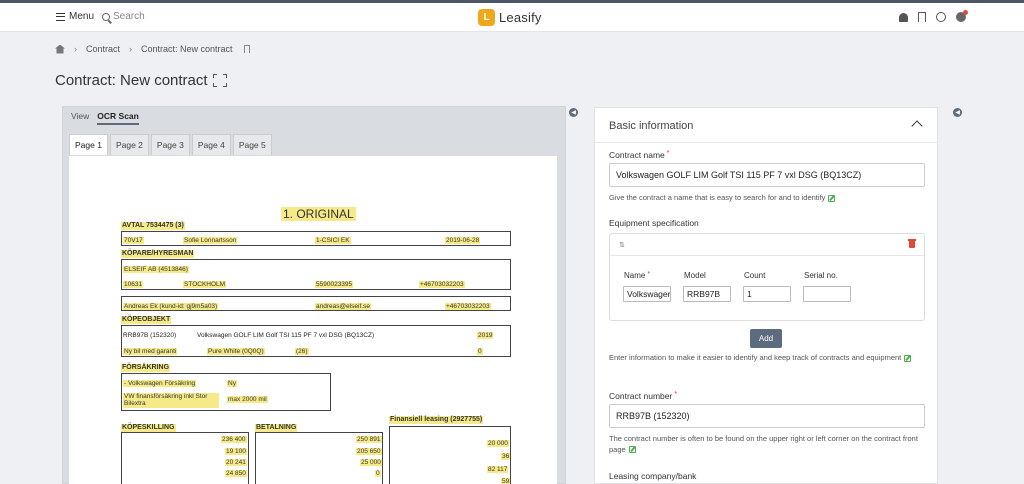 This screenshot has height=484, width=1024. I want to click on doc-reg-number: RRB97B (152320), so click(150, 335).